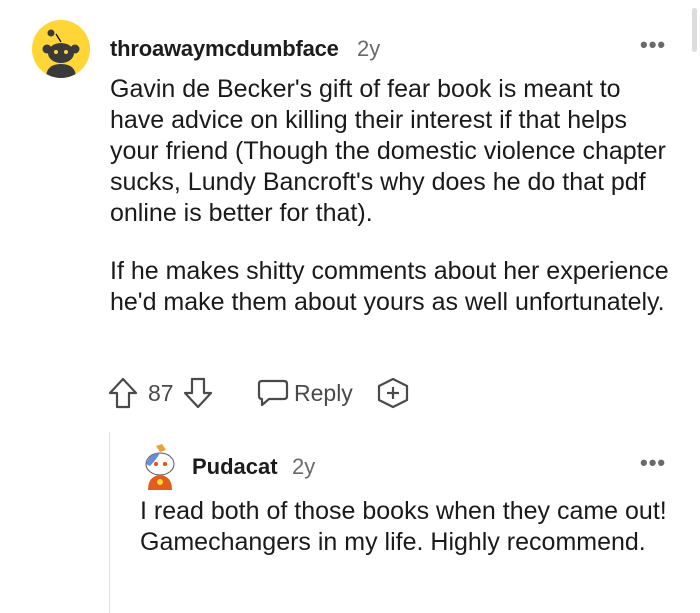 The width and height of the screenshot is (700, 613). I want to click on reply-avatar, so click(160, 467).